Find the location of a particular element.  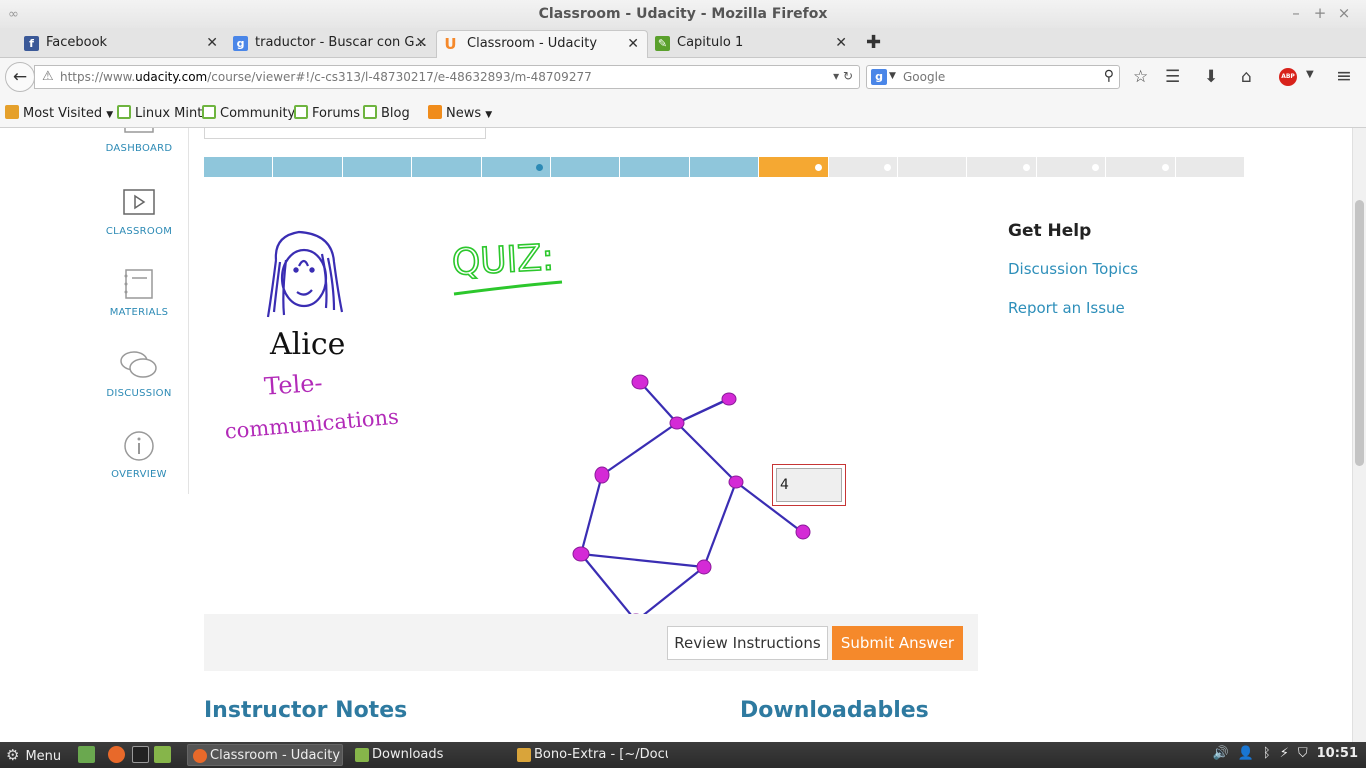

search-bar: g ▼ ⚲ is located at coordinates (993, 77).